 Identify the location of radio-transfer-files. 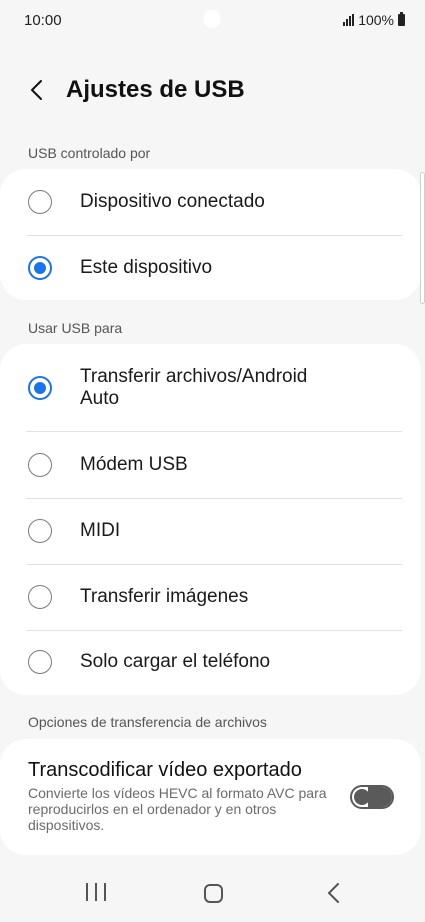
(40, 388).